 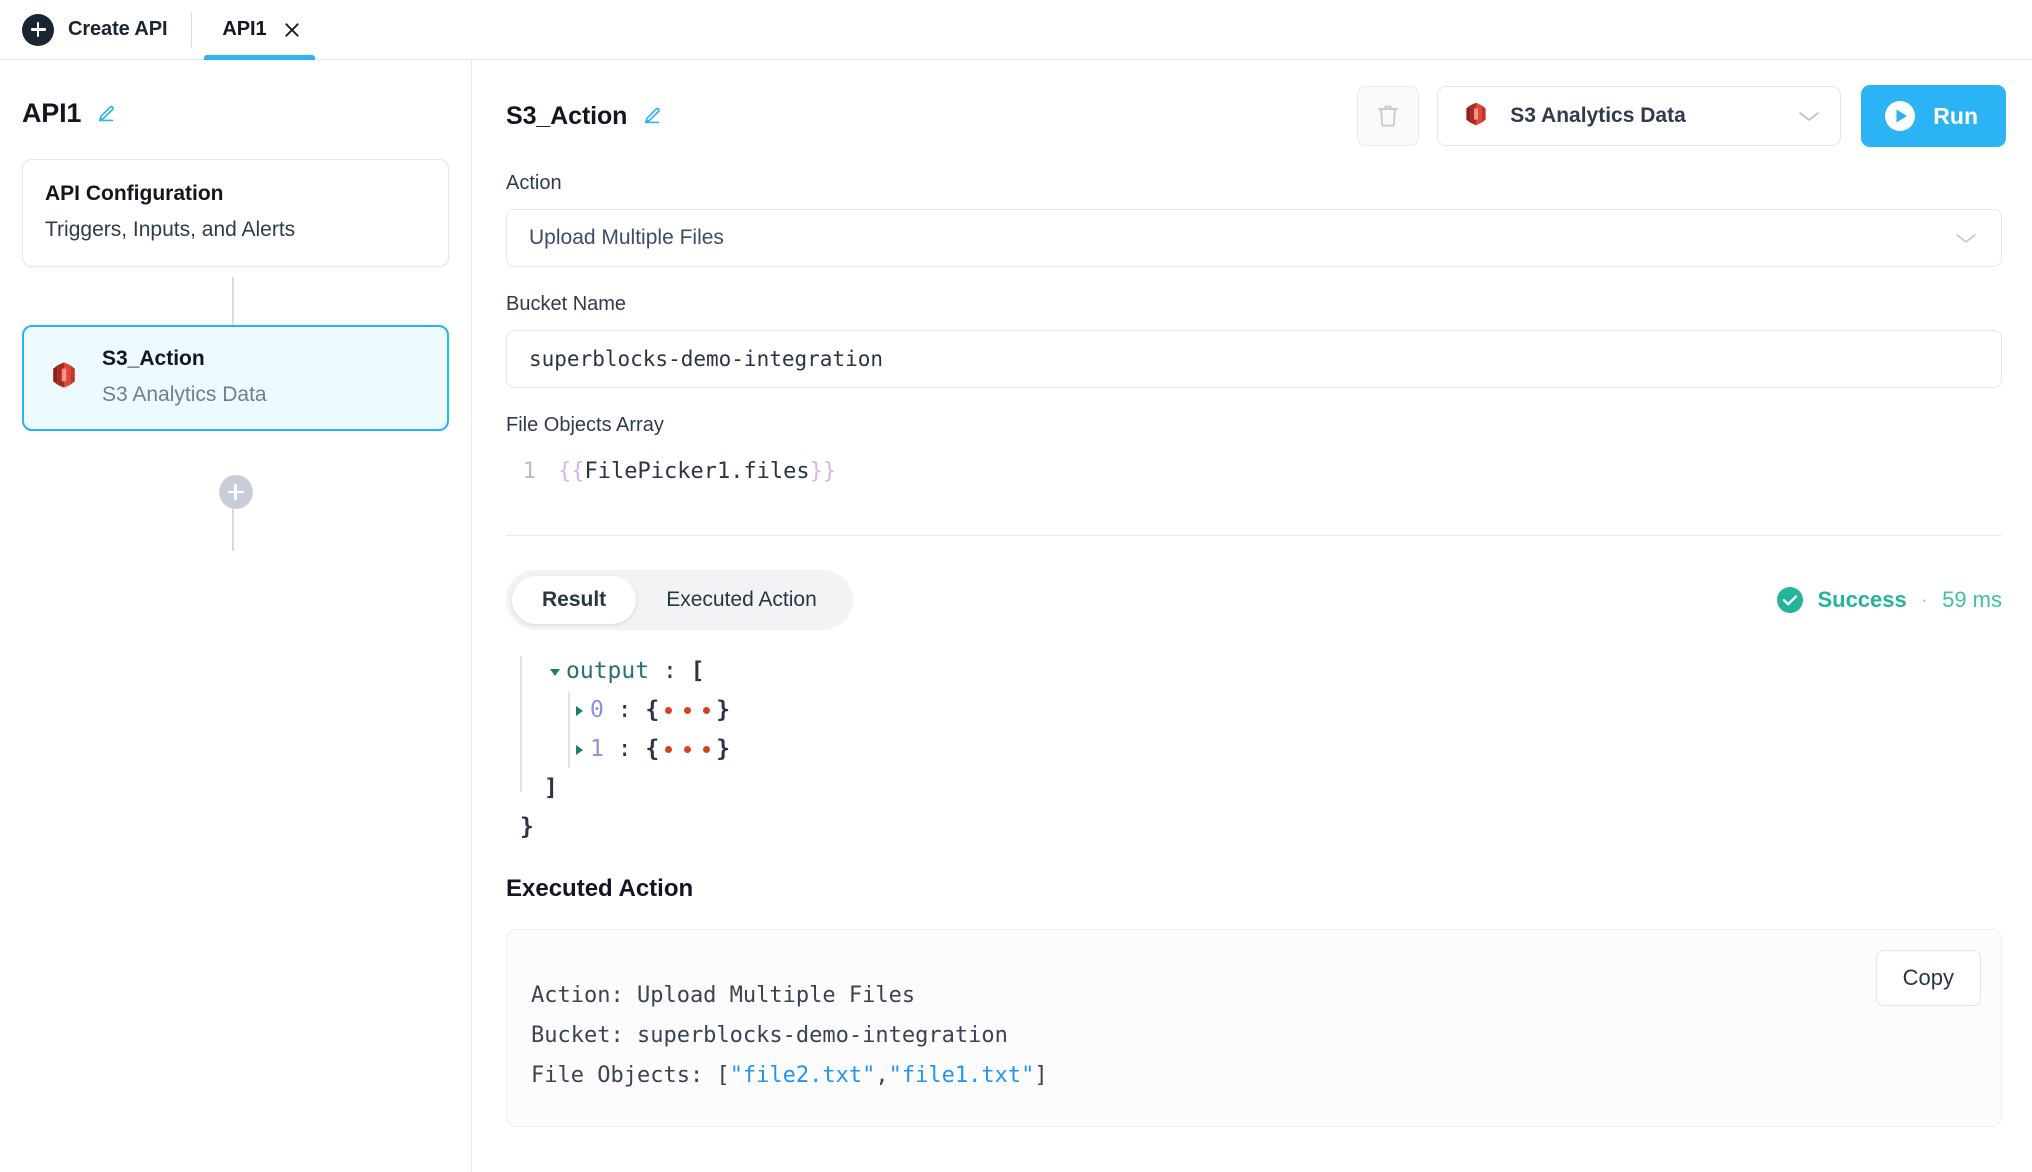 I want to click on add-step-button, so click(x=235, y=492).